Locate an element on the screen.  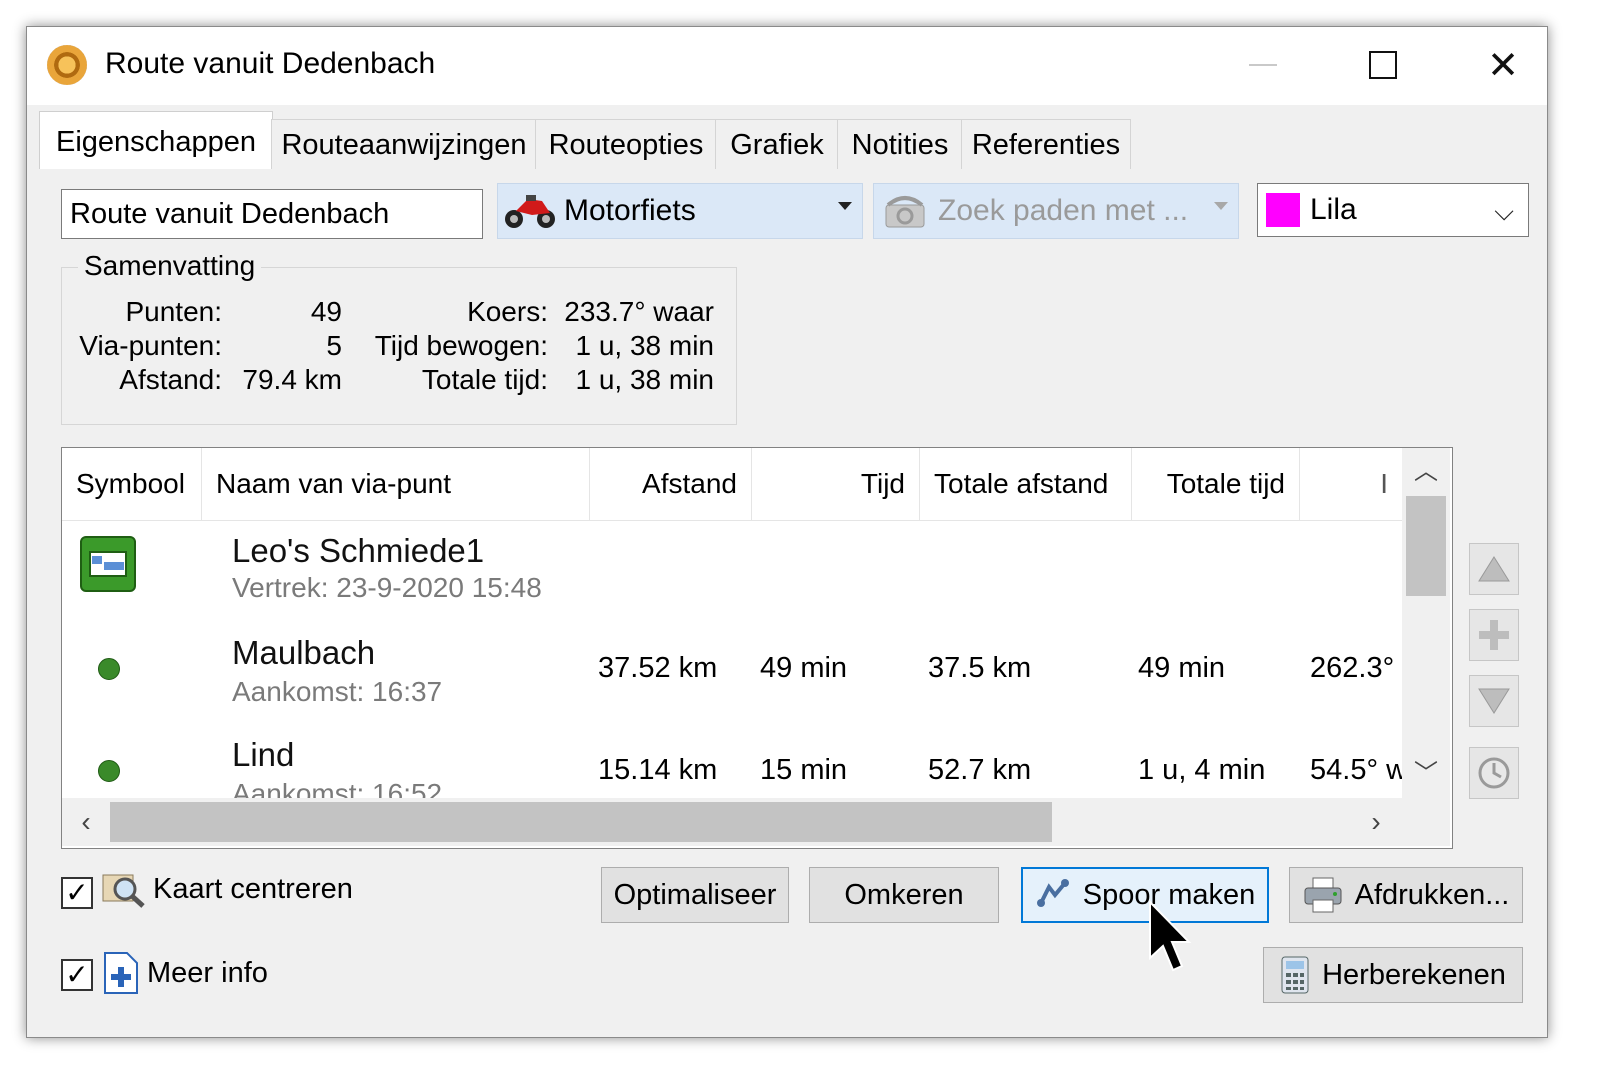
via-points-label: Via-punten: is located at coordinates (150, 345).